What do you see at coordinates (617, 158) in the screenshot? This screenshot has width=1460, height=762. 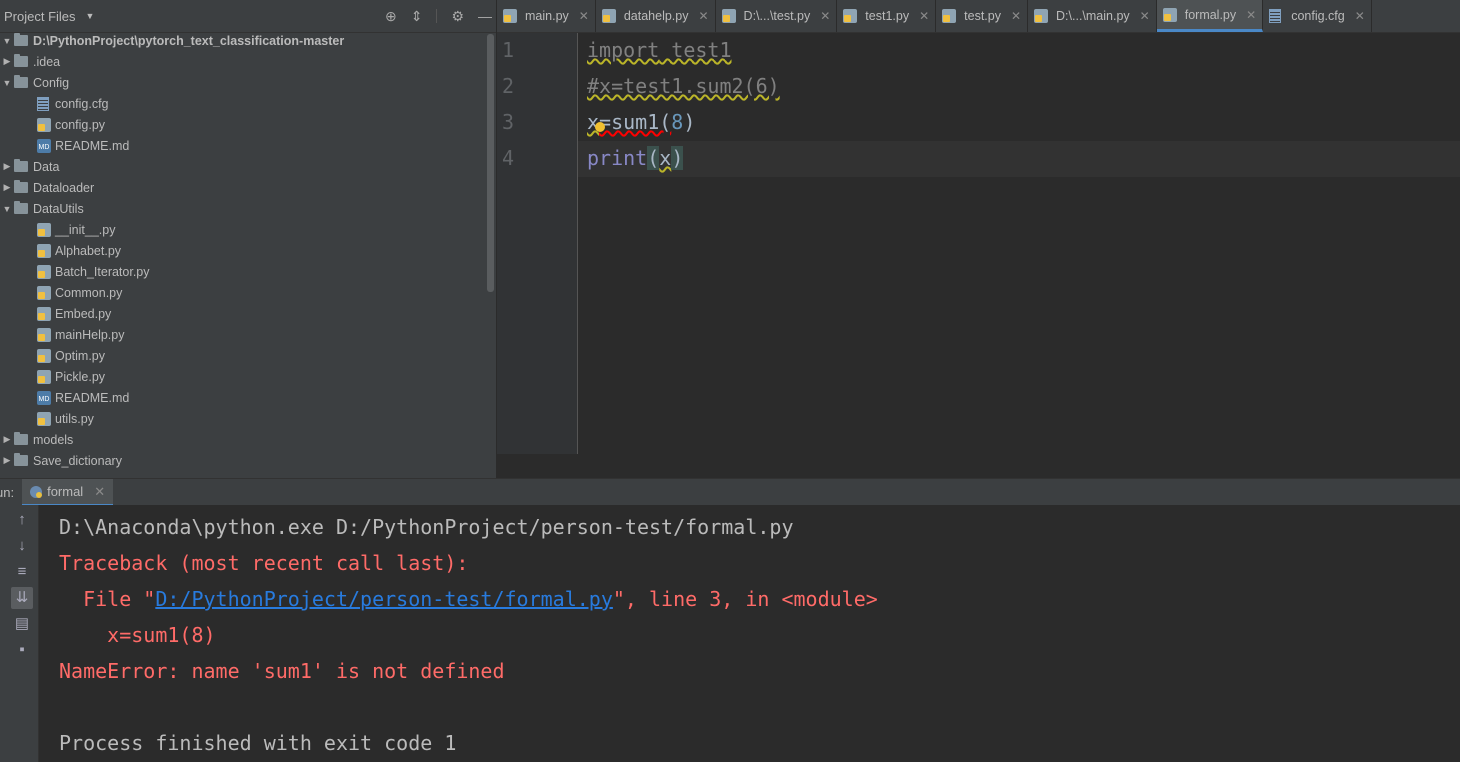 I see `code-builtin: print` at bounding box center [617, 158].